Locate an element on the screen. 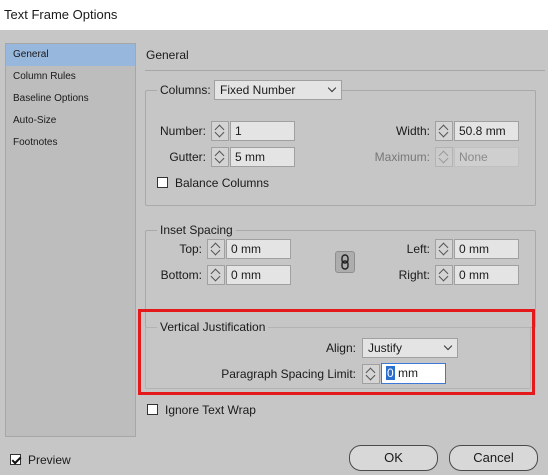  maximum-label: Maximum: is located at coordinates (402, 157).